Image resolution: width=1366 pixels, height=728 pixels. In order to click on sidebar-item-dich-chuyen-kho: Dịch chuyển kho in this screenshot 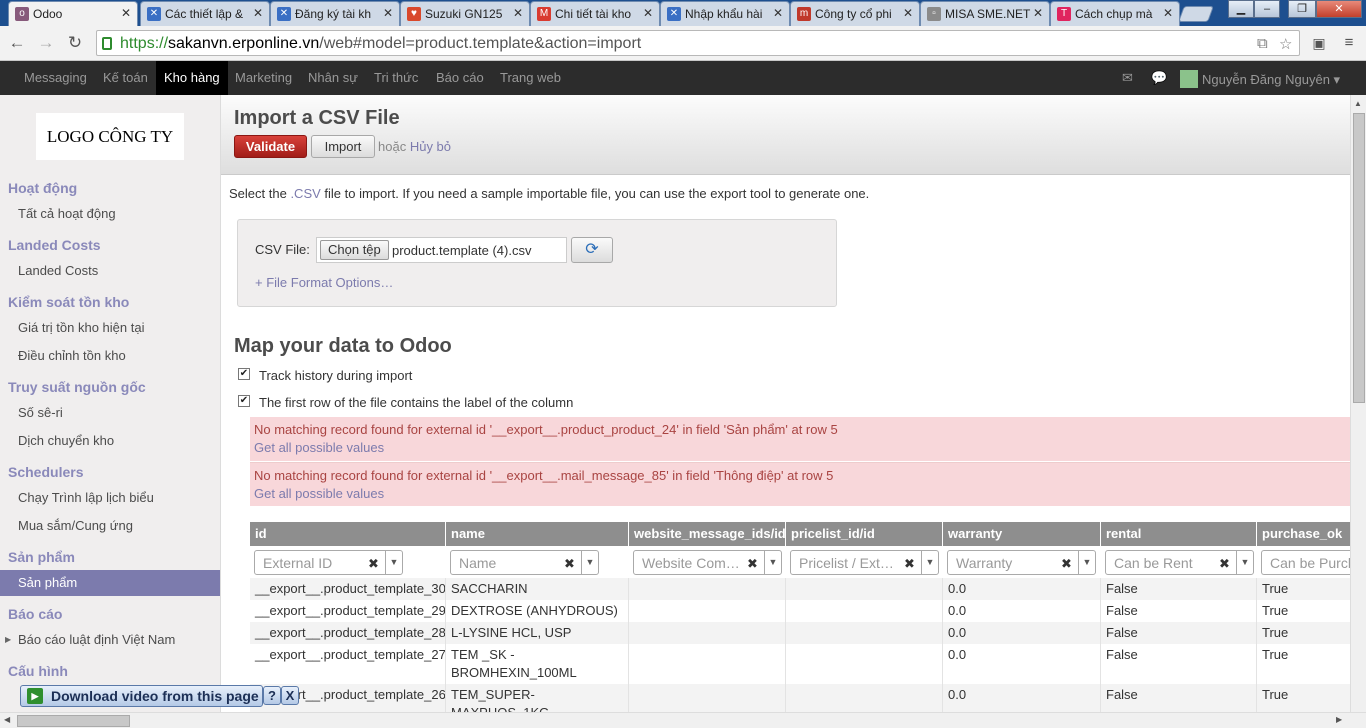, I will do `click(110, 441)`.